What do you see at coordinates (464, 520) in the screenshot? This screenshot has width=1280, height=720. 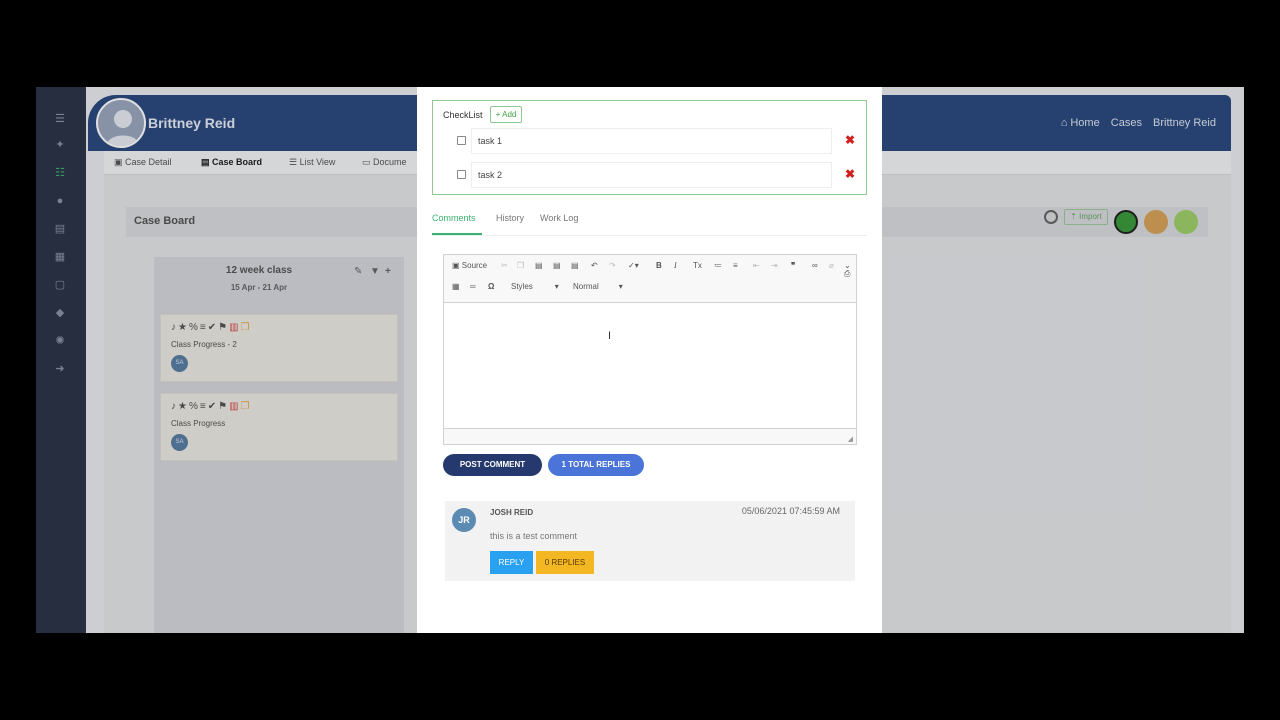 I see `commenter-avatar: JR` at bounding box center [464, 520].